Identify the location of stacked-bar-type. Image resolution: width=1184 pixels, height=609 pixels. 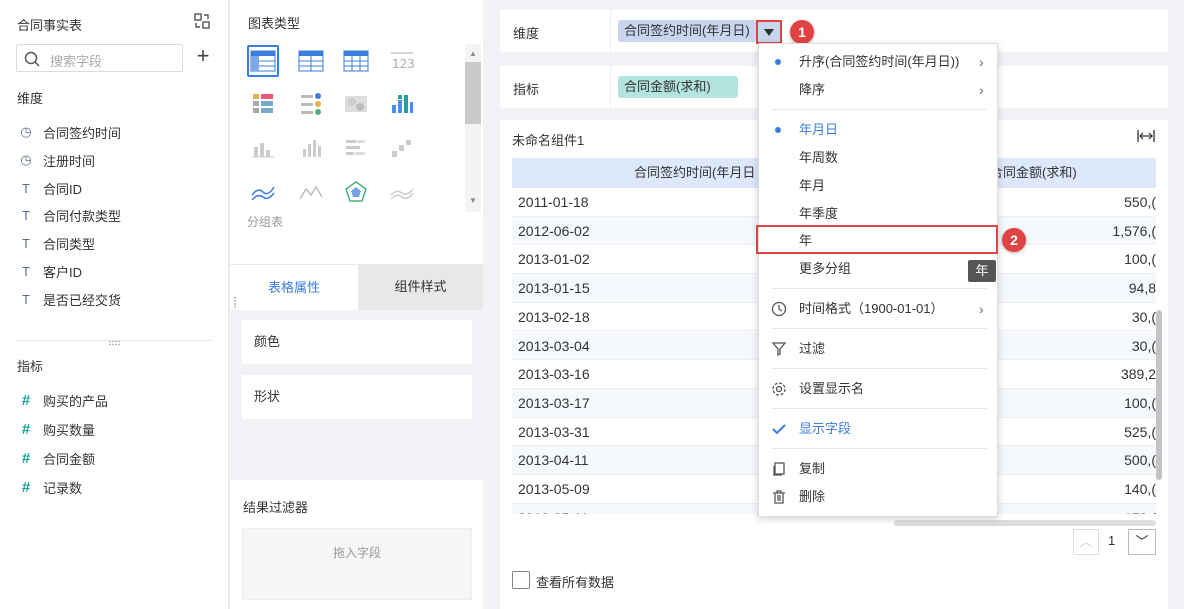
(356, 148).